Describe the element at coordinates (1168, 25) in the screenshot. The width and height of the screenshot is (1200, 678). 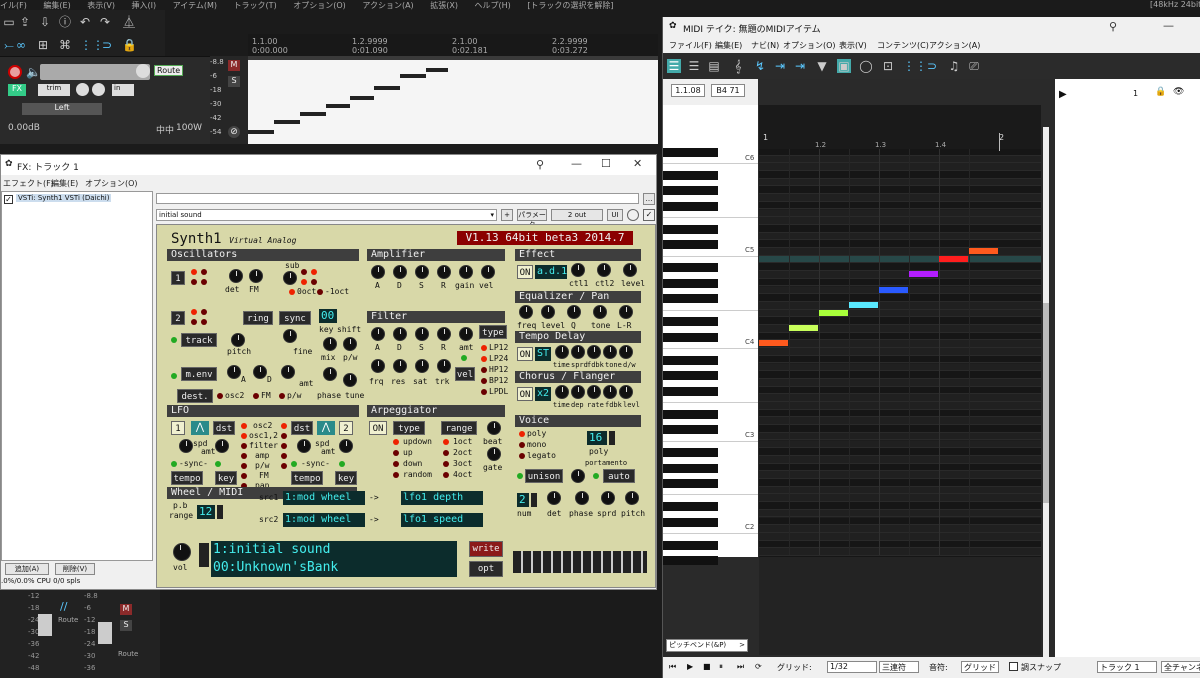
I see `minimize-icon: —` at that location.